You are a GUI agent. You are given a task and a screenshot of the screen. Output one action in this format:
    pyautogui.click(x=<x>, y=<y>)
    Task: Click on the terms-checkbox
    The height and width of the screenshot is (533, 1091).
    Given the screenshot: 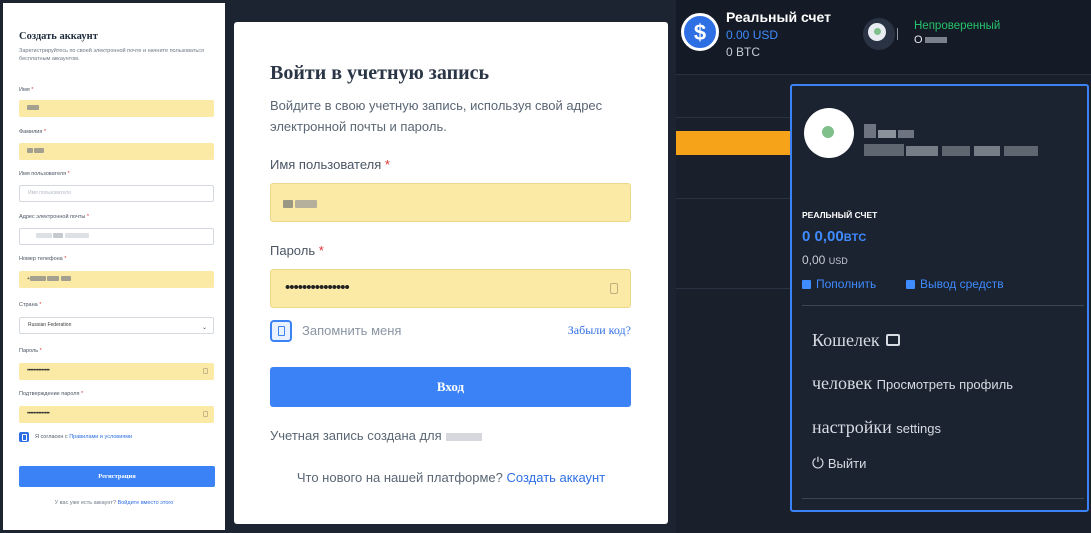 What is the action you would take?
    pyautogui.click(x=24, y=437)
    